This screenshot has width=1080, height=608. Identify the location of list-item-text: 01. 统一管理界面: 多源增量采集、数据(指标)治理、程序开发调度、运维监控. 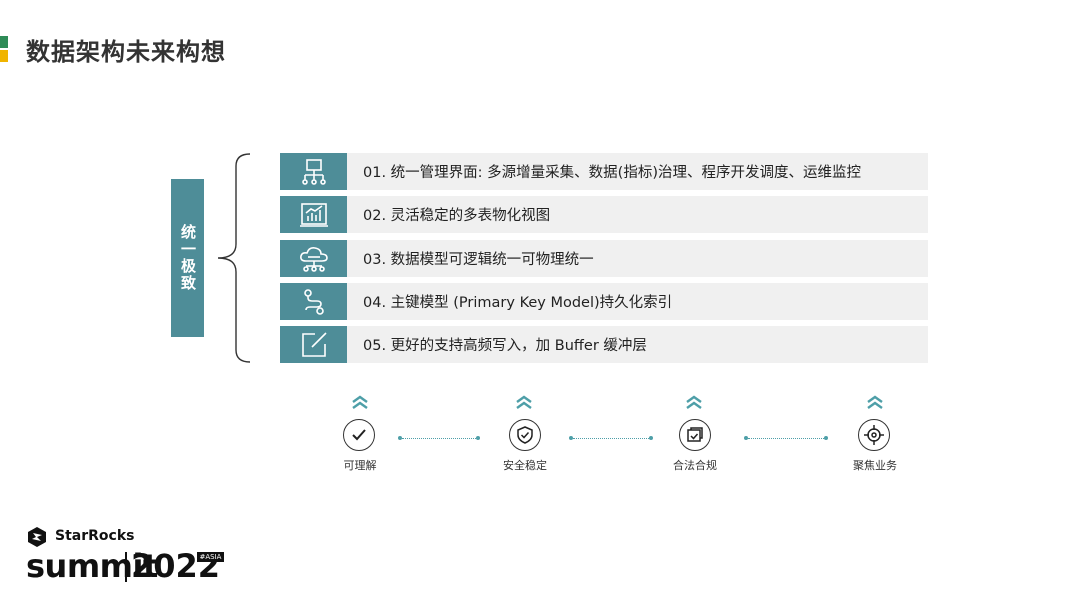
(612, 173).